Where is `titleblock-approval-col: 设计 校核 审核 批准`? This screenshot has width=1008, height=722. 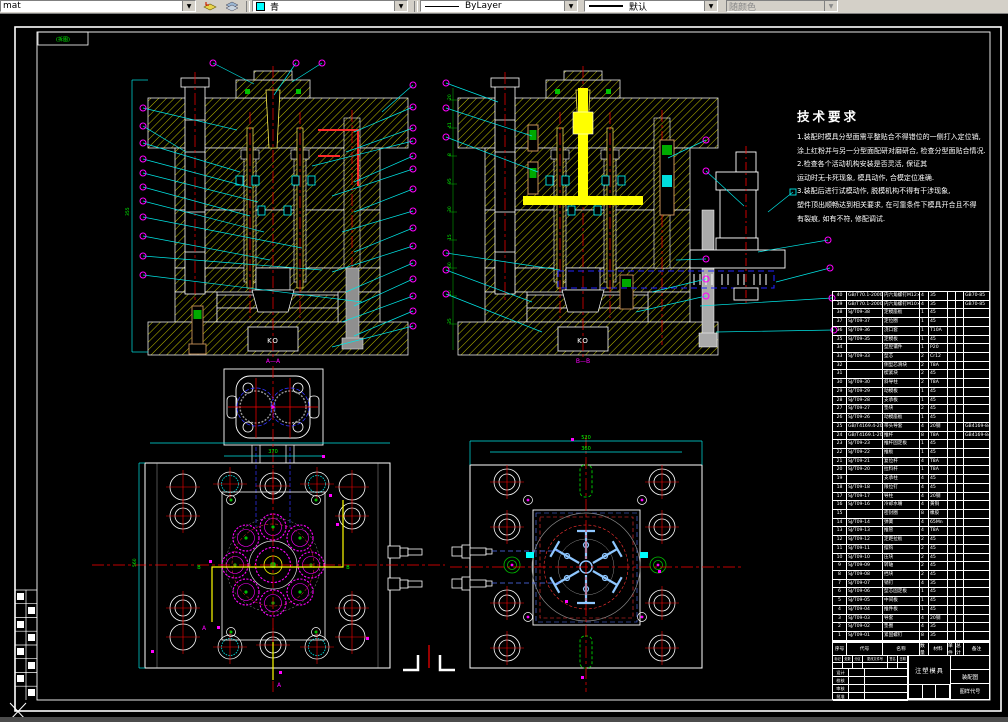
titleblock-approval-col: 设计 校核 审核 批准 is located at coordinates (870, 685).